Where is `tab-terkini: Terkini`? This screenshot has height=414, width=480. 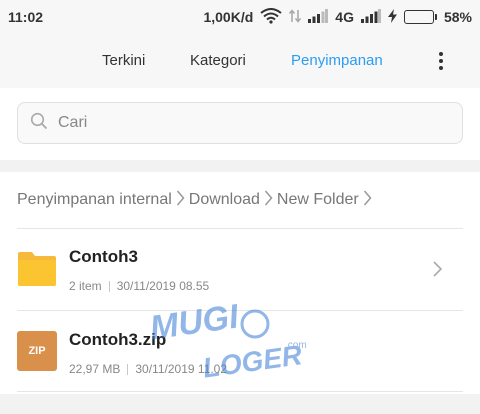 tab-terkini: Terkini is located at coordinates (123, 61).